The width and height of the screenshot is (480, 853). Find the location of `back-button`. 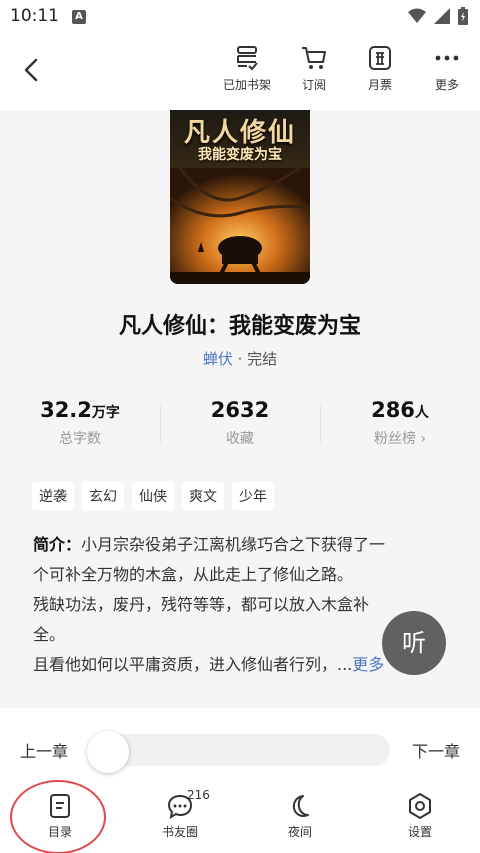

back-button is located at coordinates (32, 70).